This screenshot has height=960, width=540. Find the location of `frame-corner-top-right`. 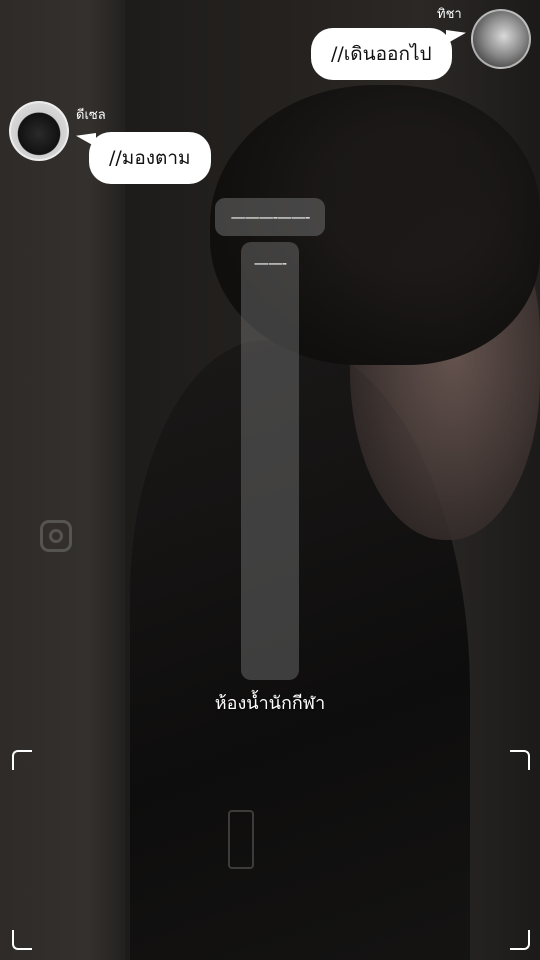

frame-corner-top-right is located at coordinates (520, 760).